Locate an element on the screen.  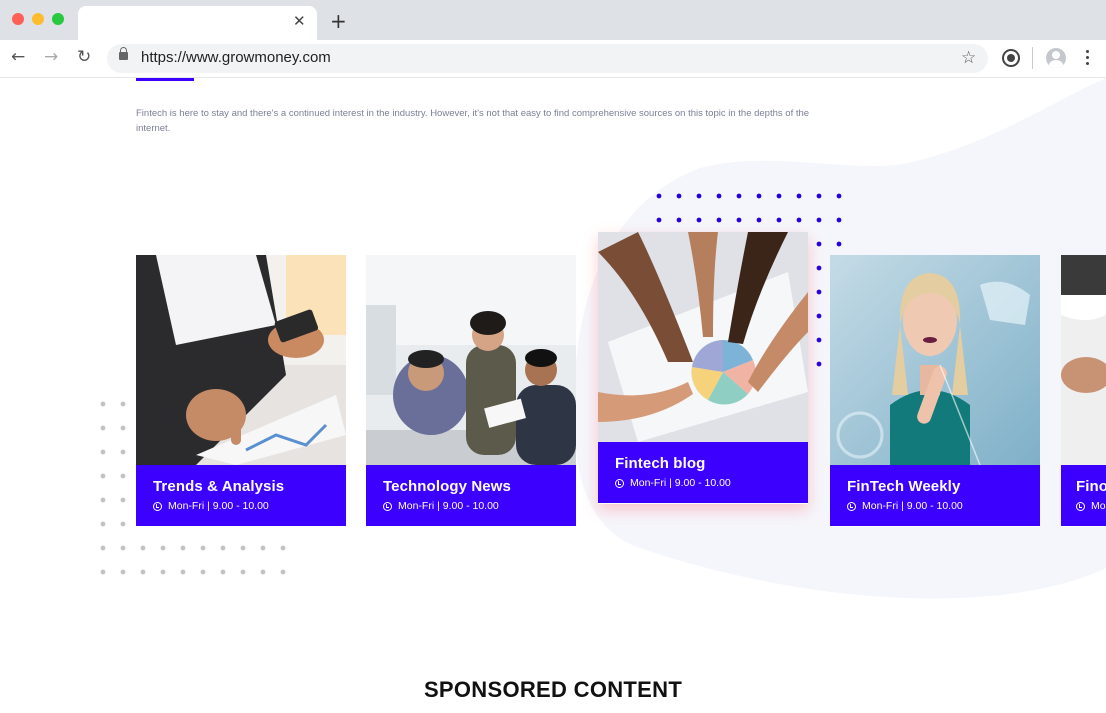
card-partial: Fino Mo is located at coordinates (1083, 391).